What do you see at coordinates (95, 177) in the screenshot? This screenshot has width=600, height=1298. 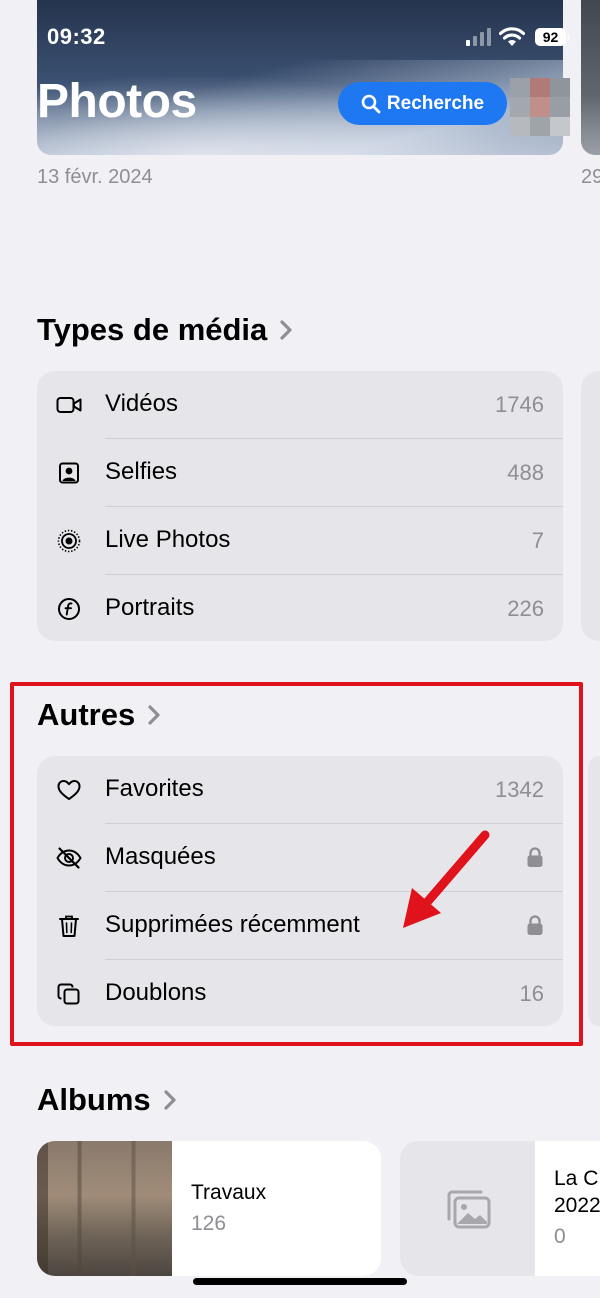 I see `photo-date: 13 févr. 2024` at bounding box center [95, 177].